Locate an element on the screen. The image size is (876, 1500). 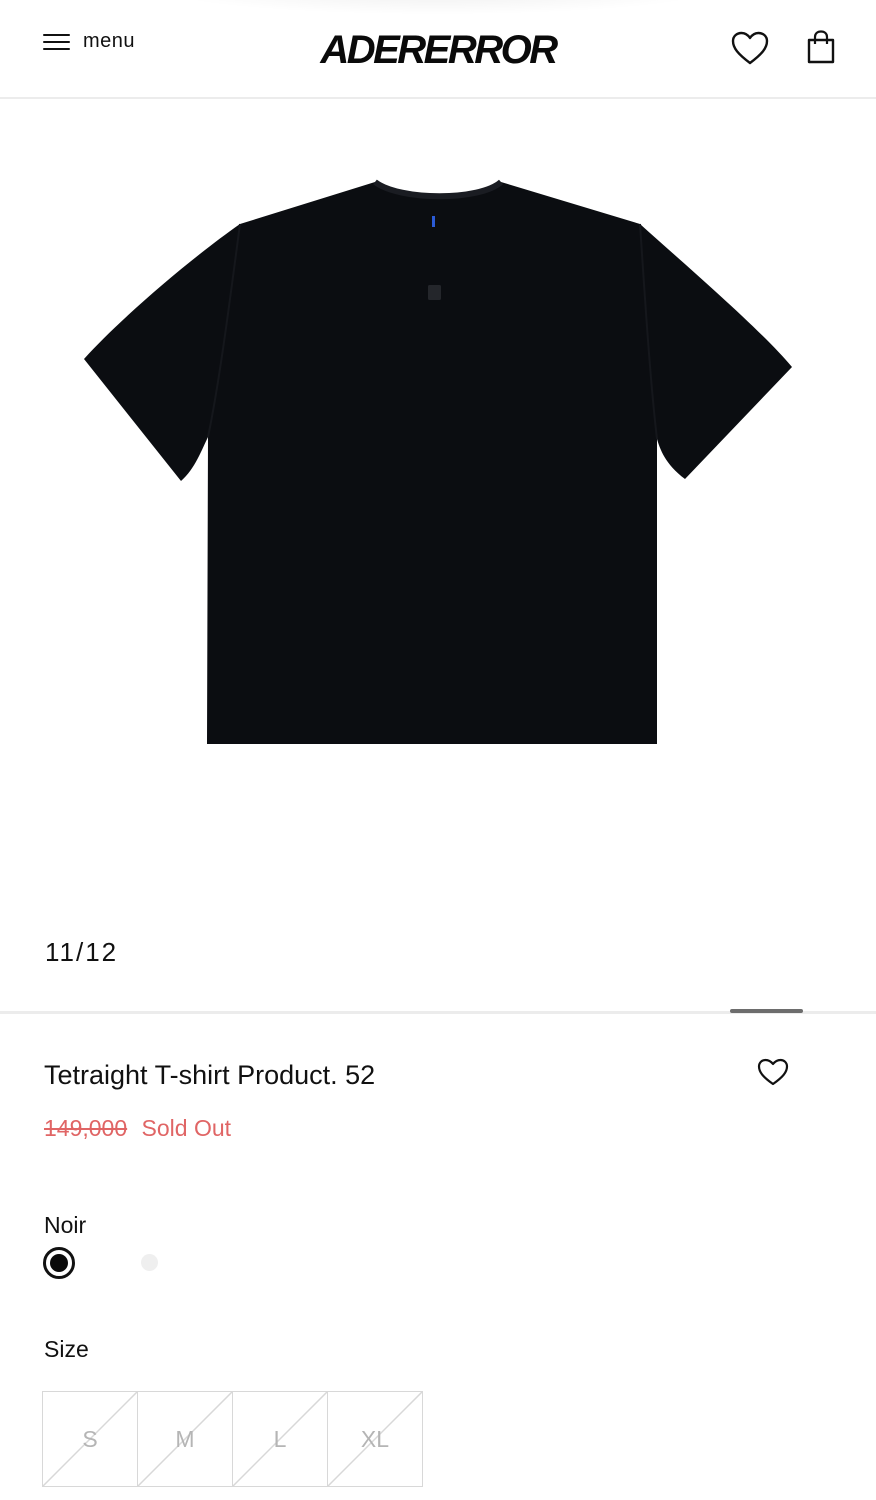
gallery-progress-thumb is located at coordinates (766, 1011).